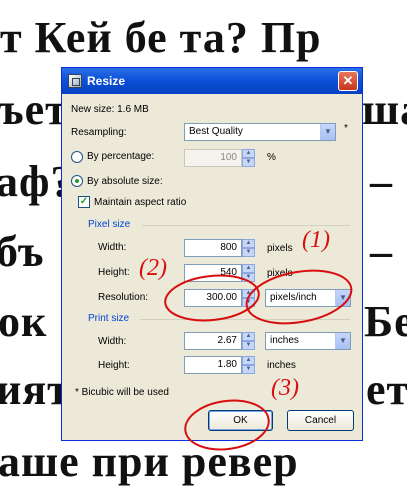  What do you see at coordinates (213, 158) in the screenshot?
I see `percentage-input: 100` at bounding box center [213, 158].